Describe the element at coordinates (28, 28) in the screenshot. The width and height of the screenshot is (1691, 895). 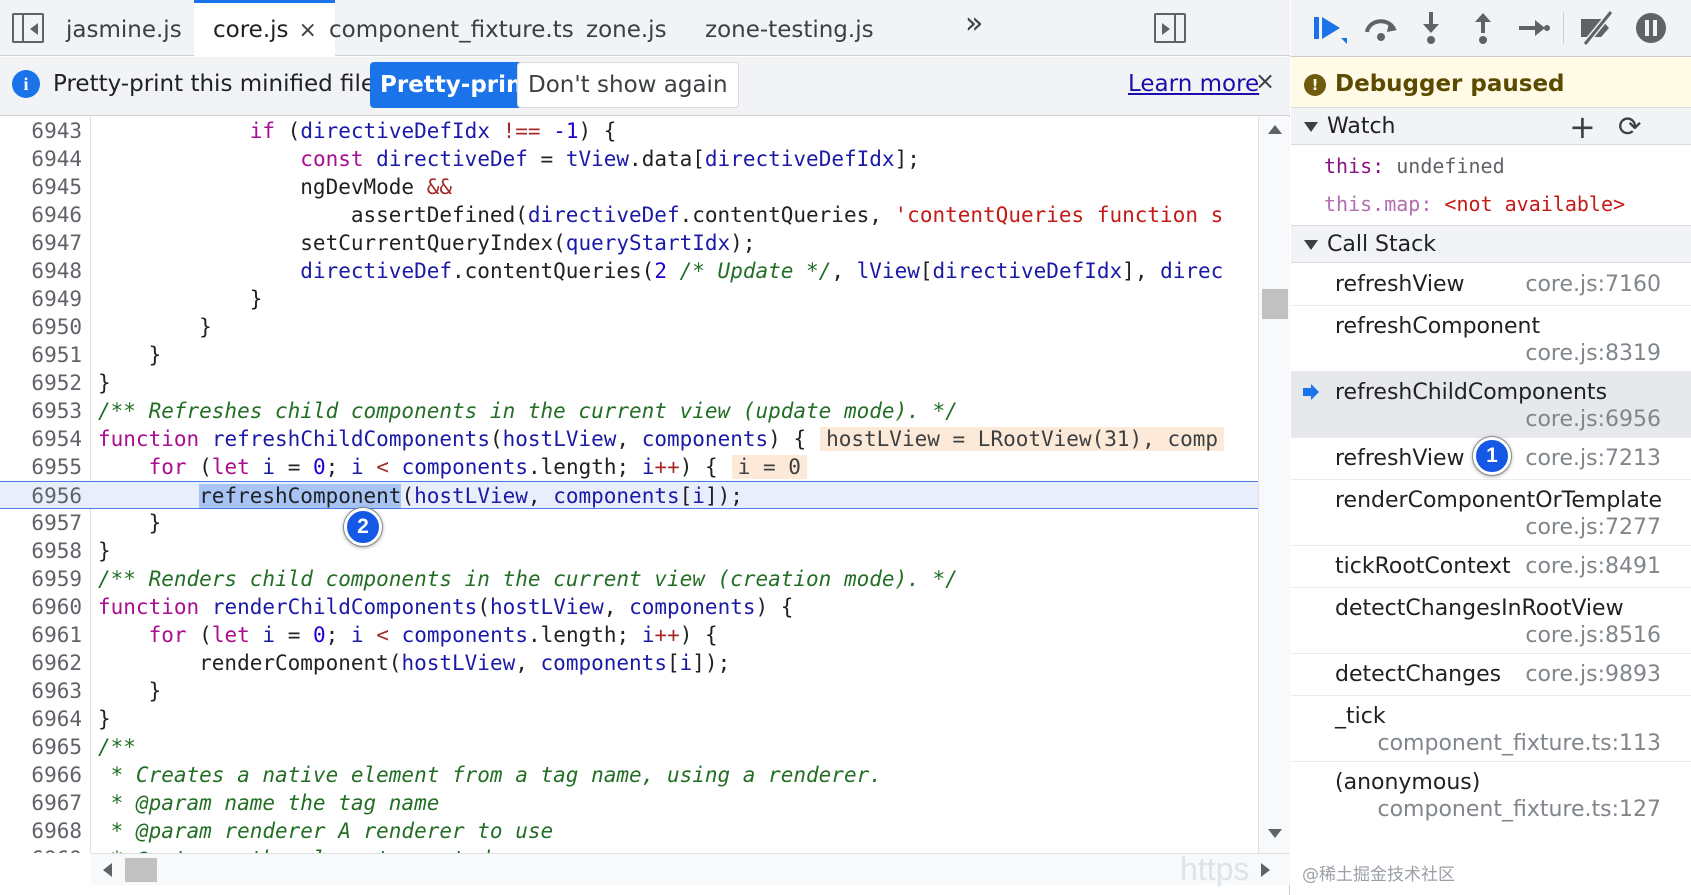
I see `toggle-navigator-icon` at that location.